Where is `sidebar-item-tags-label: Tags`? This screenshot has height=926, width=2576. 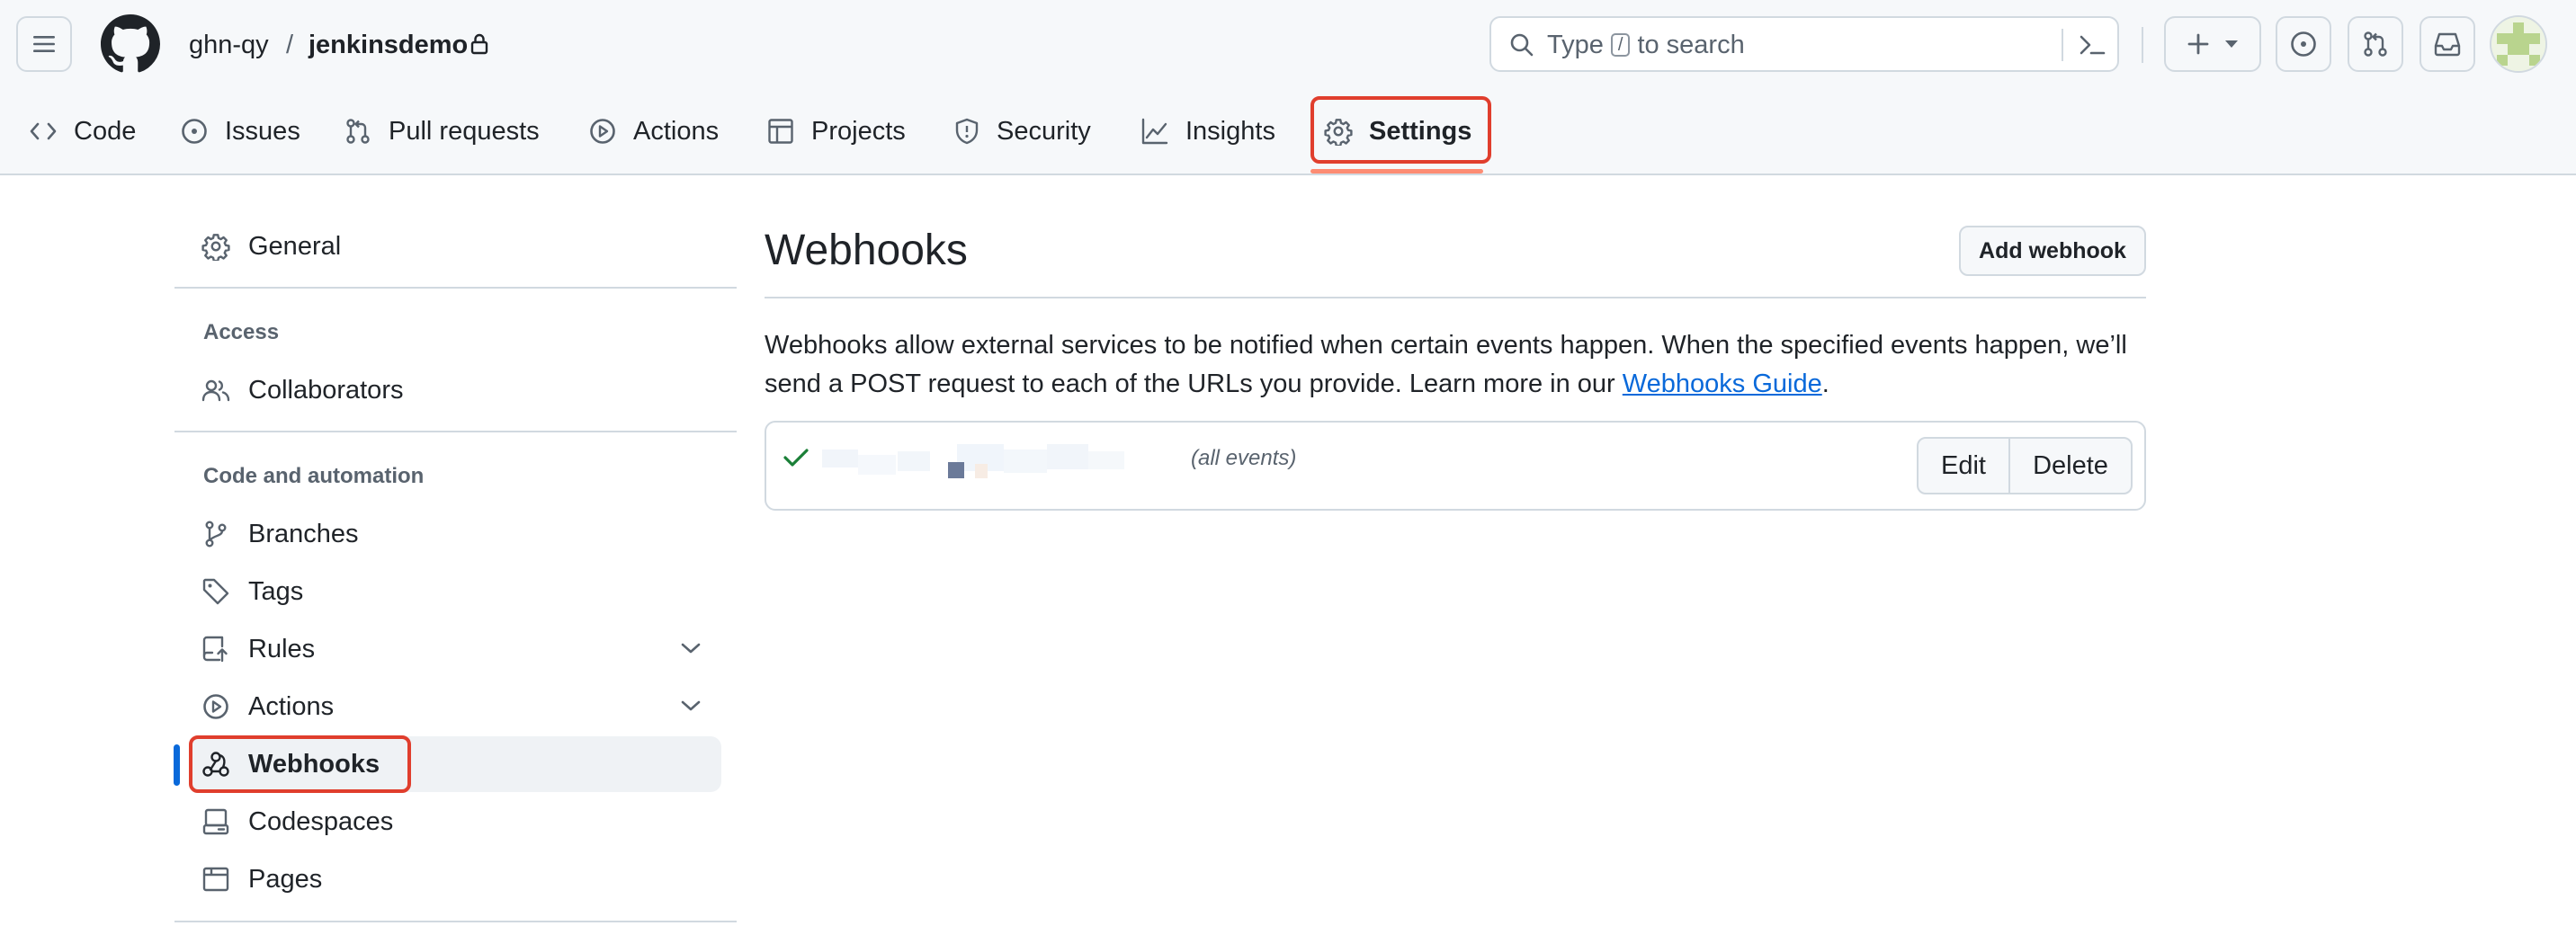 sidebar-item-tags-label: Tags is located at coordinates (276, 591).